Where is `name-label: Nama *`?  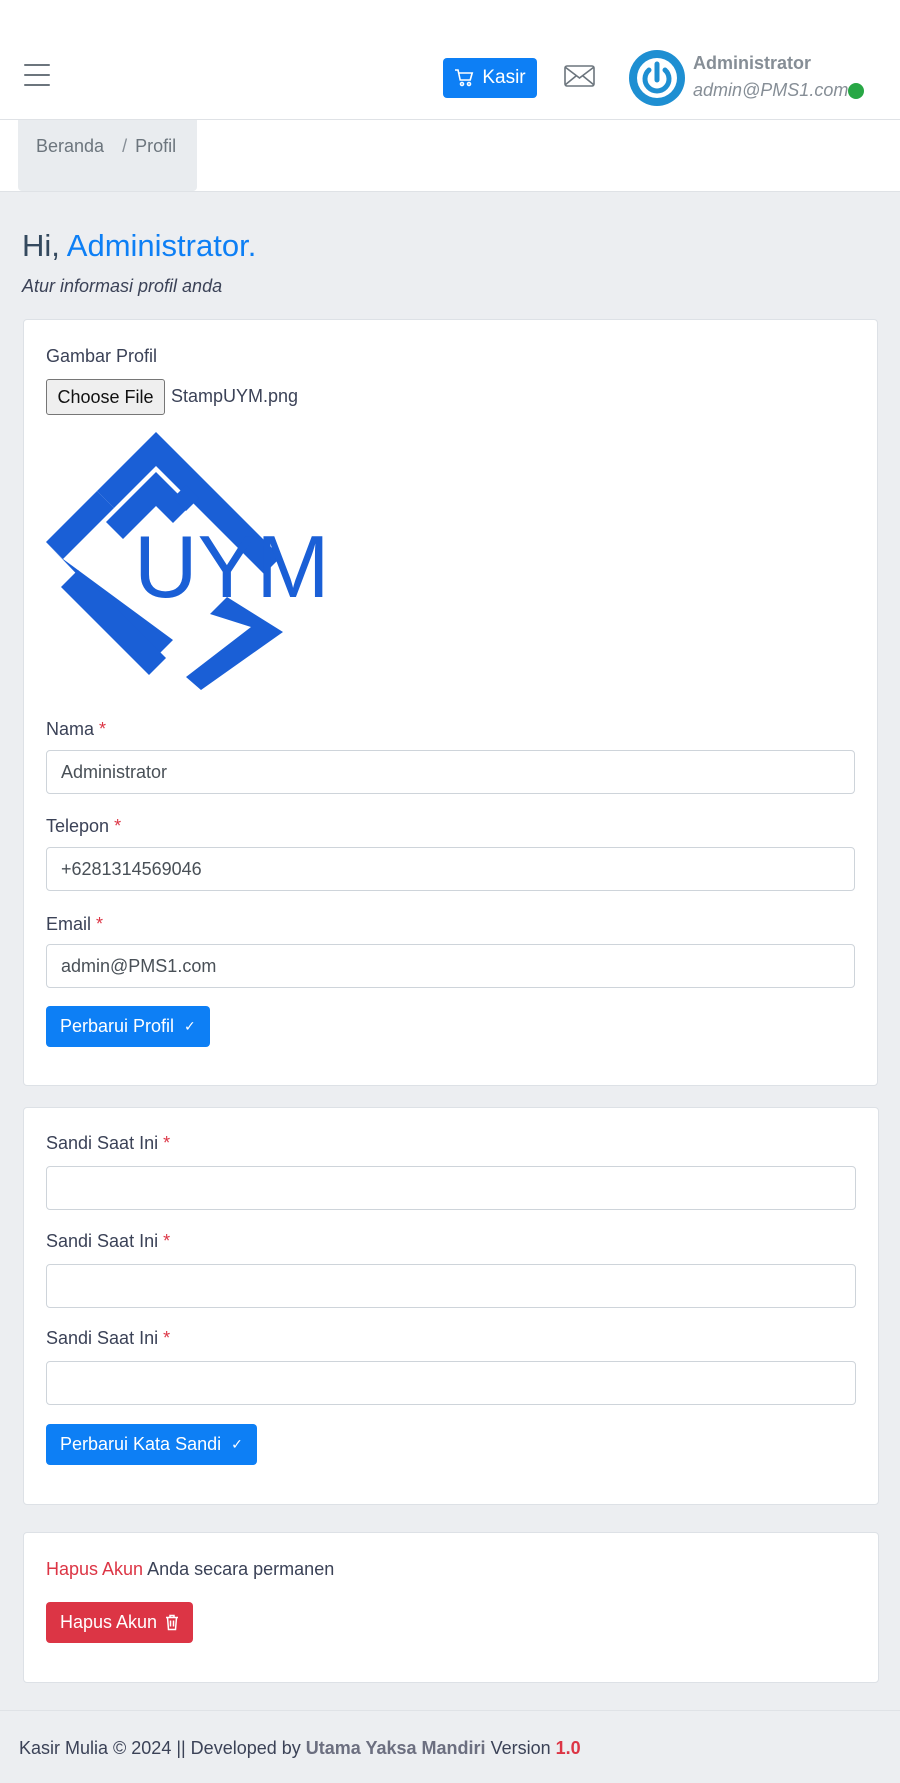 name-label: Nama * is located at coordinates (76, 729).